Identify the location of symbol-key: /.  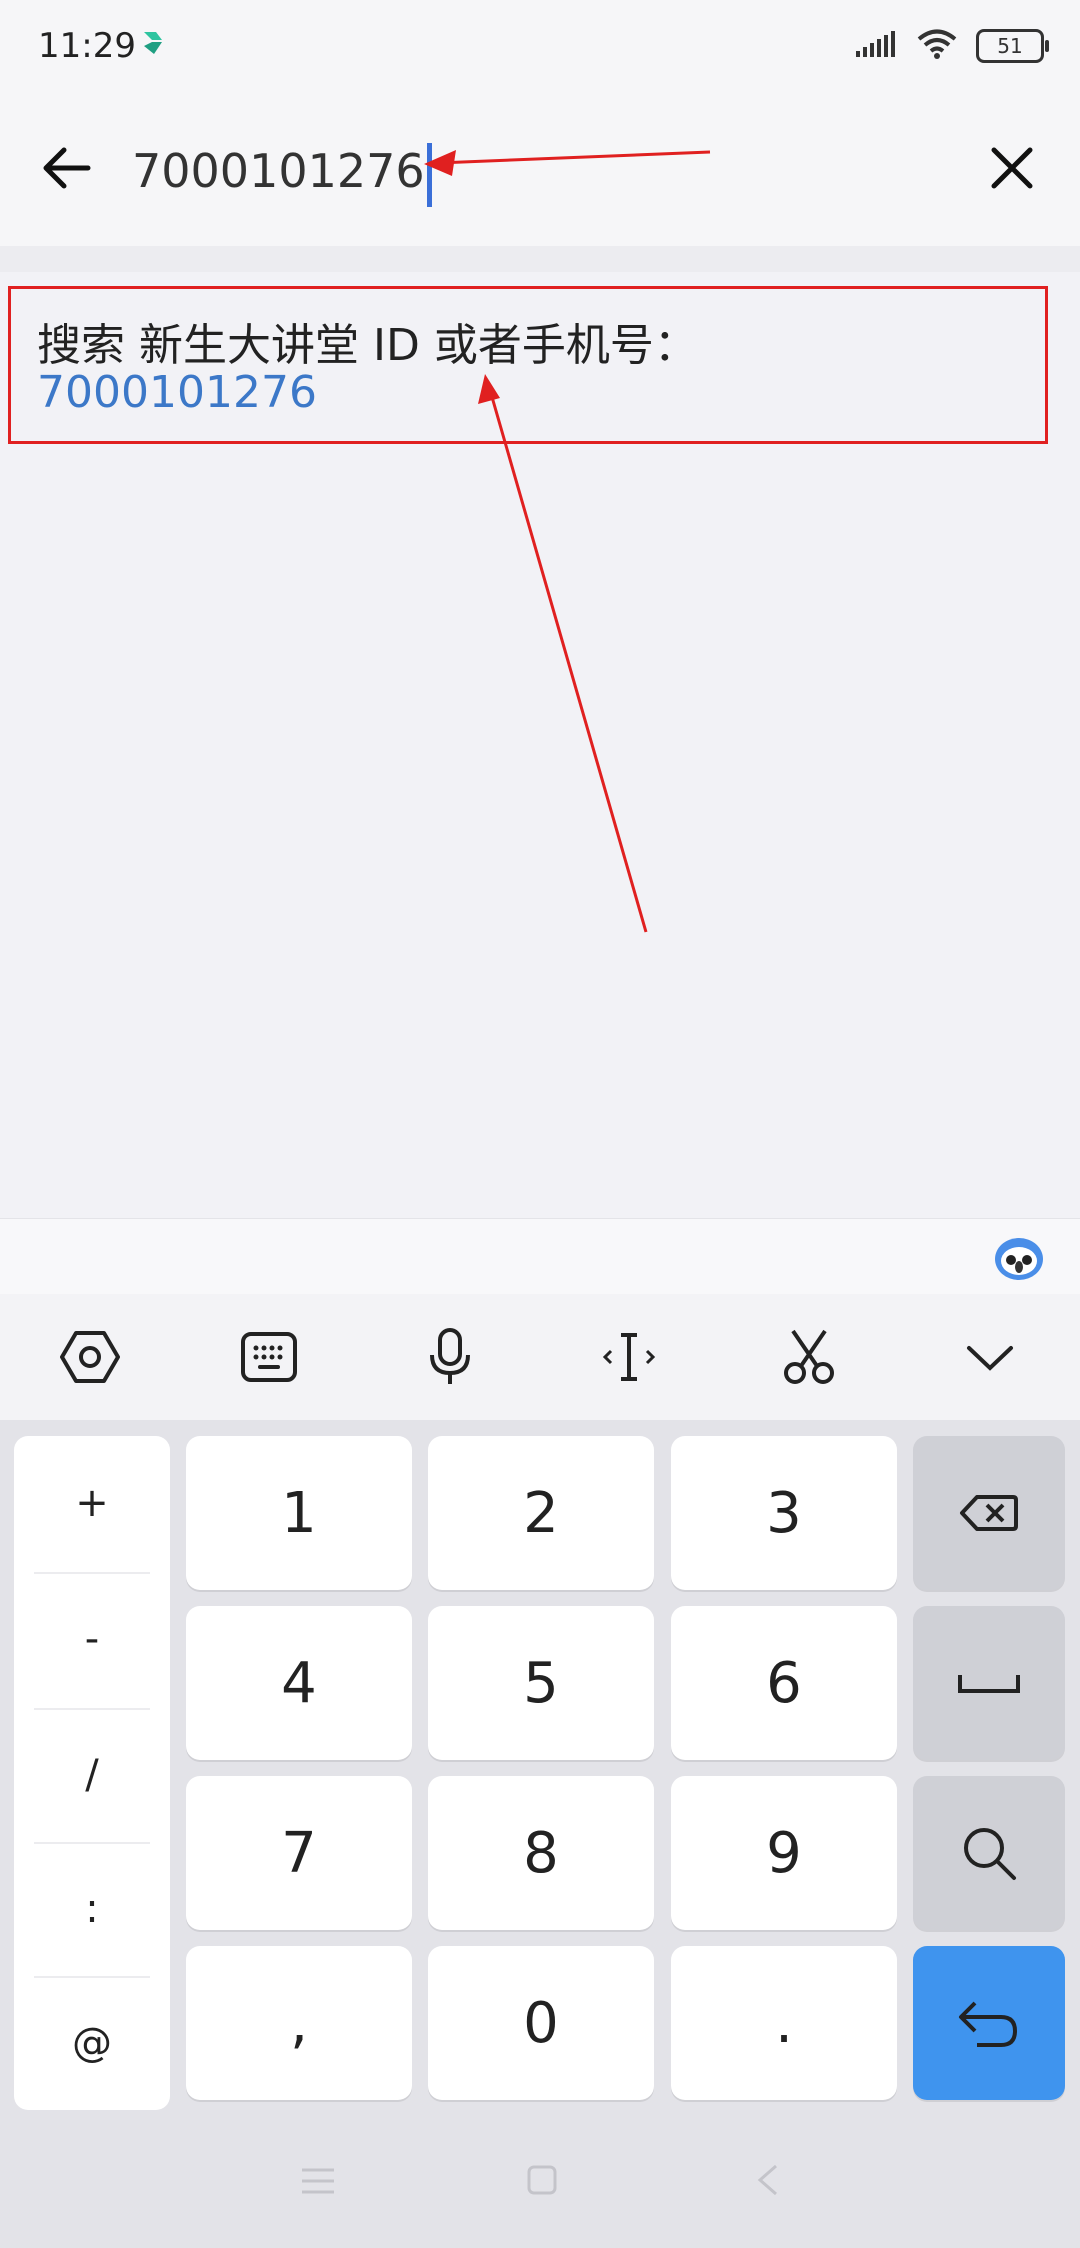
(92, 1775).